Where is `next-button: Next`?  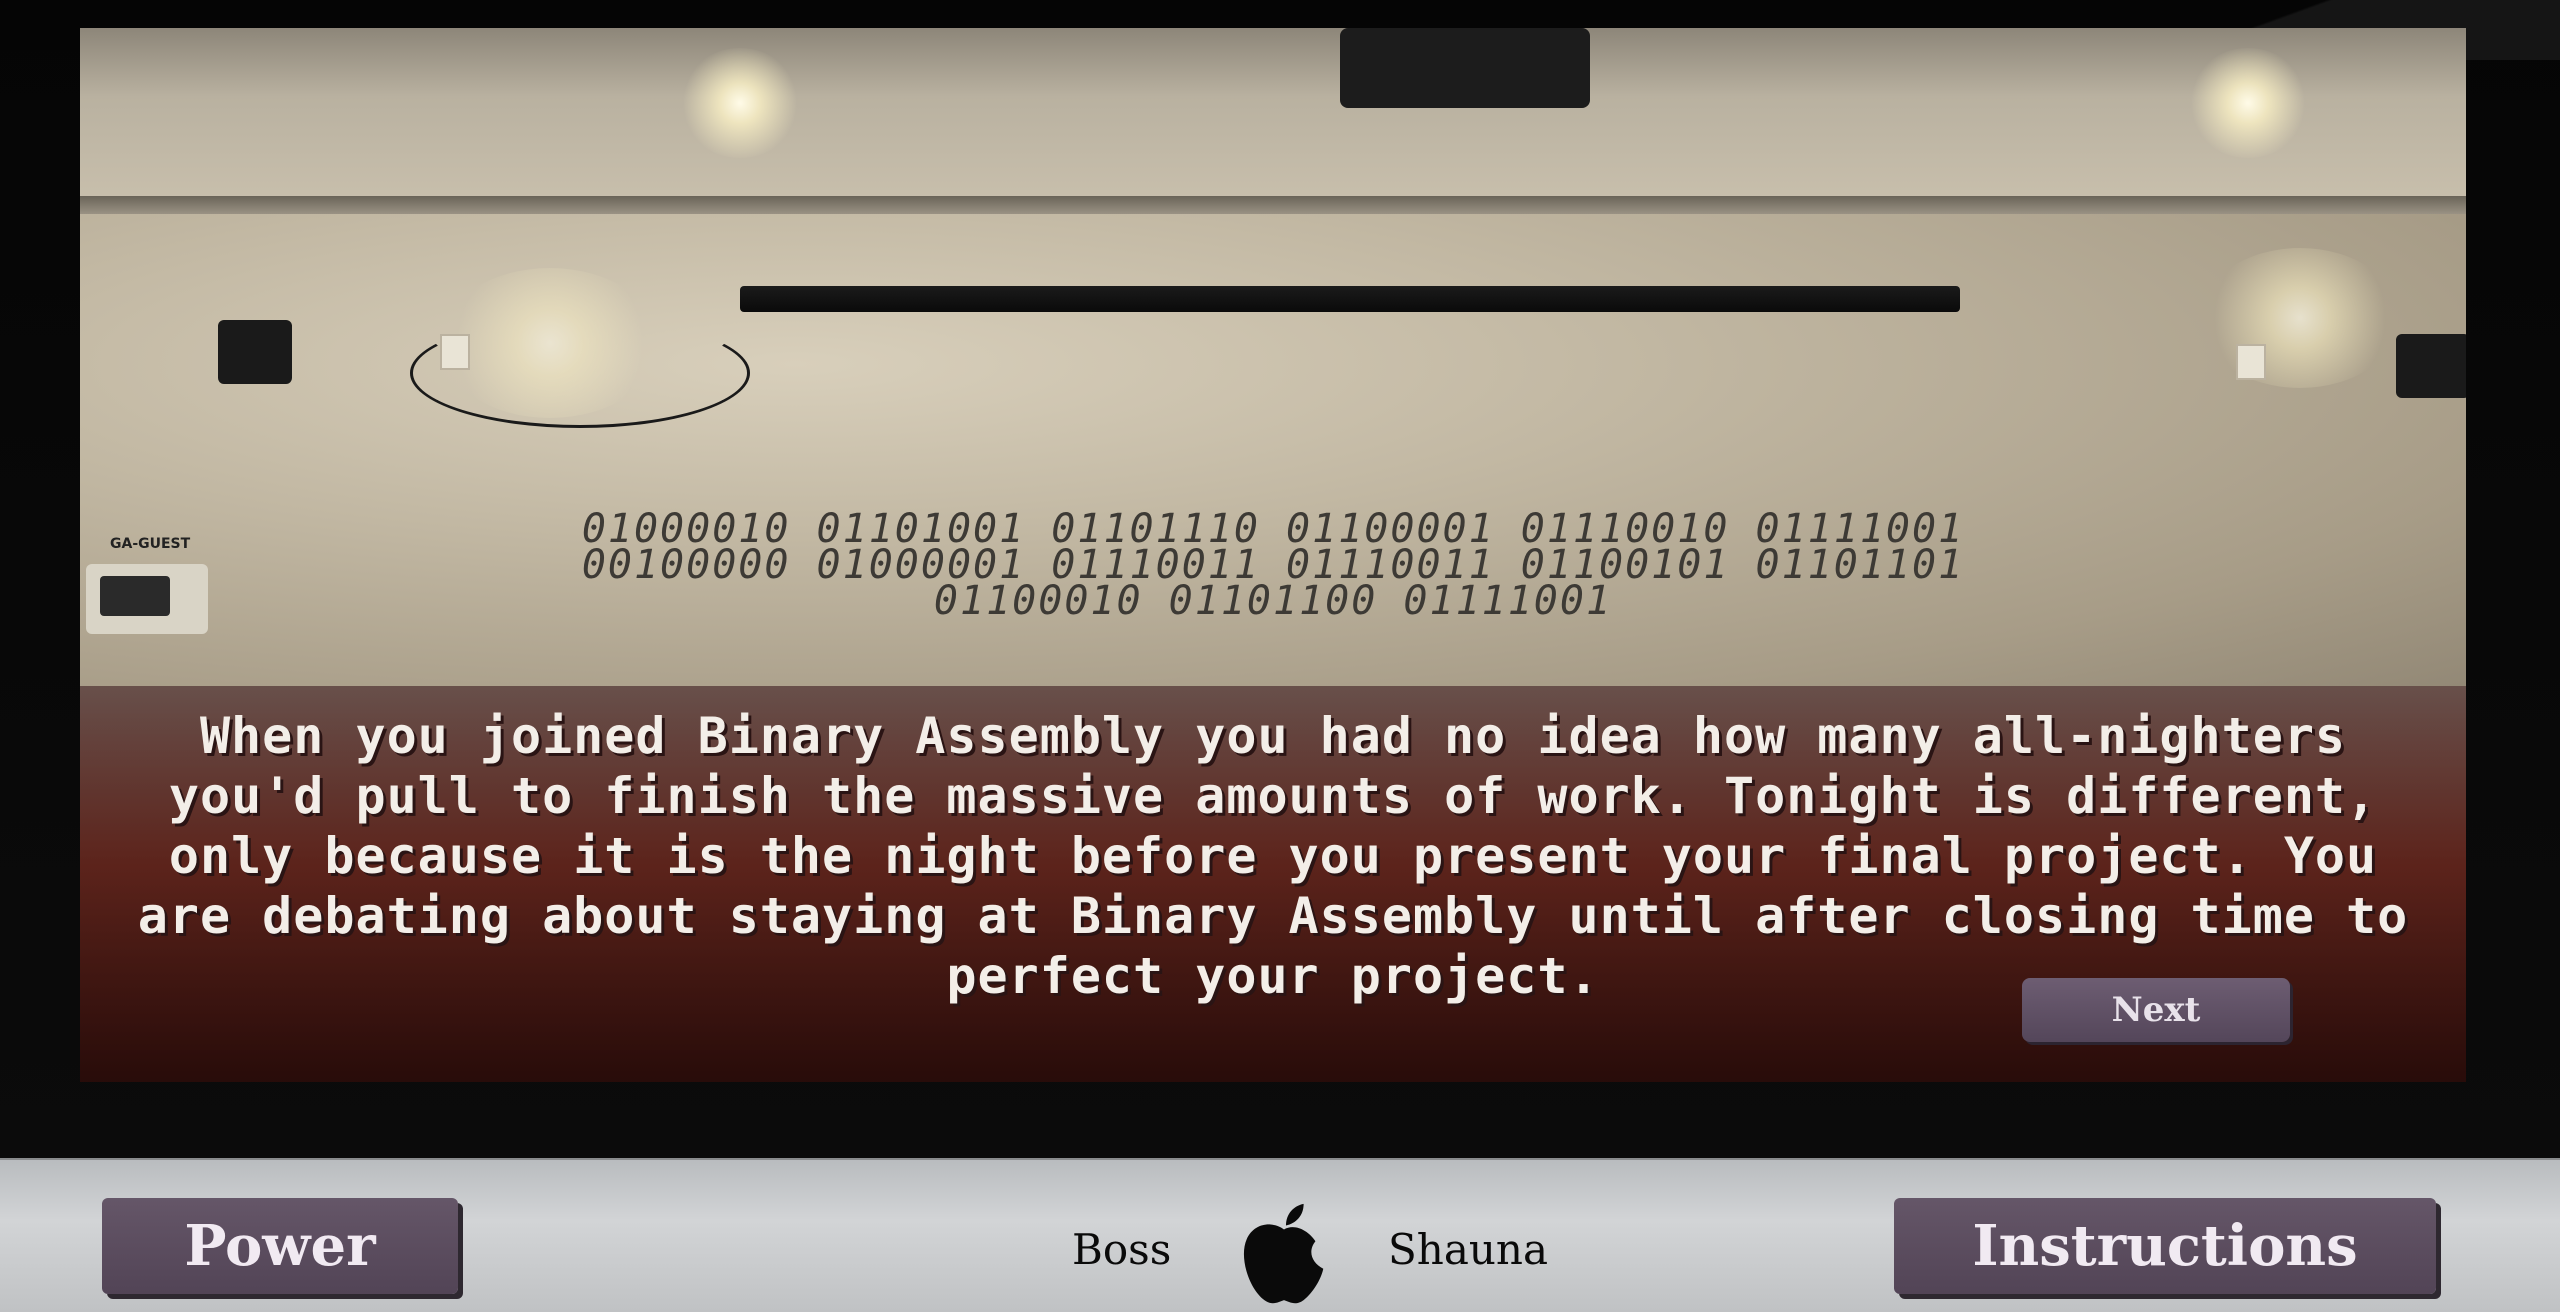 next-button: Next is located at coordinates (2156, 1010).